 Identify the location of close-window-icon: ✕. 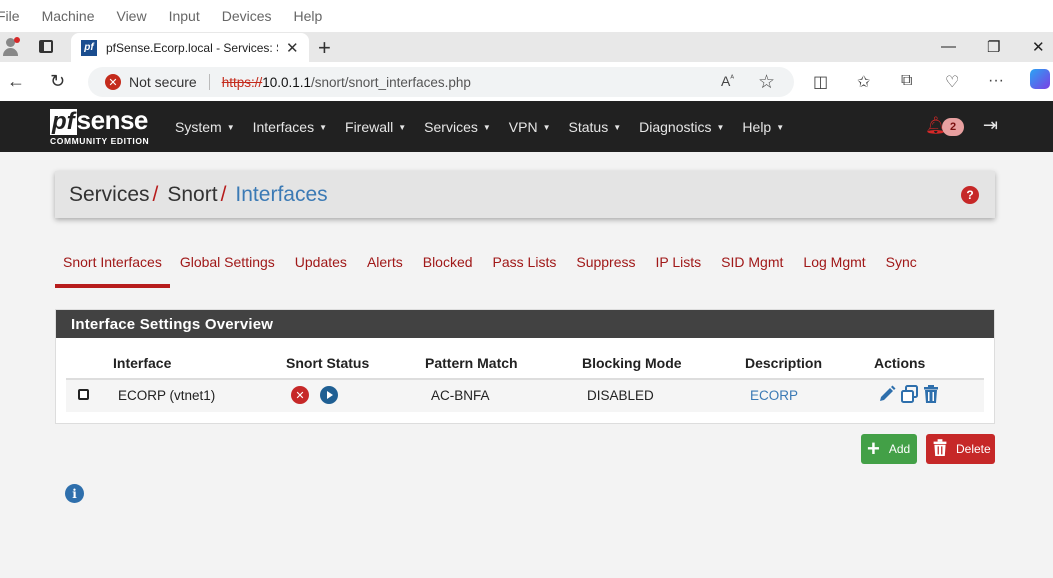
(1038, 47).